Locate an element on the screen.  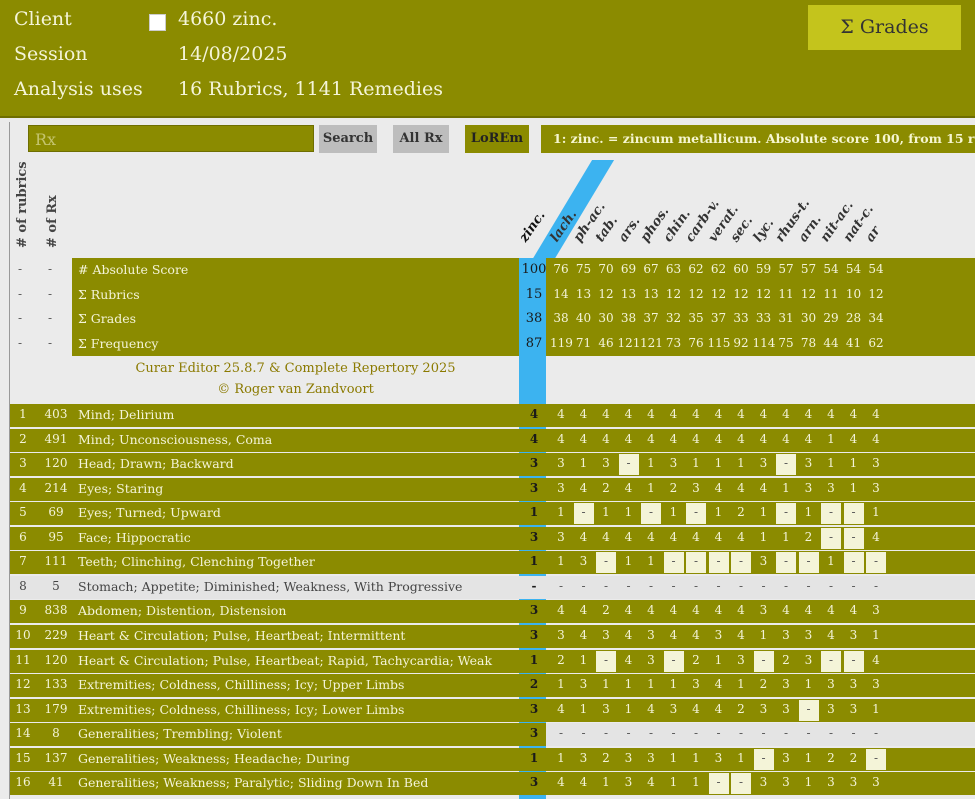
zinc-grade: 4 is located at coordinates (534, 438).